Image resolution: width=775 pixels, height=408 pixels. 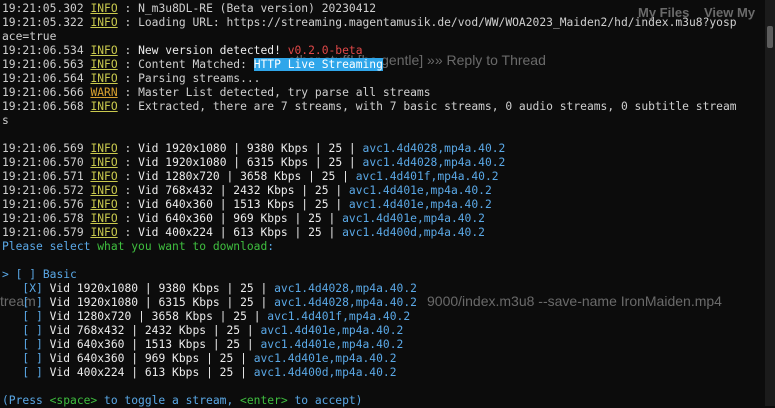 I want to click on version-text: v0.2.0-beta, so click(x=325, y=50).